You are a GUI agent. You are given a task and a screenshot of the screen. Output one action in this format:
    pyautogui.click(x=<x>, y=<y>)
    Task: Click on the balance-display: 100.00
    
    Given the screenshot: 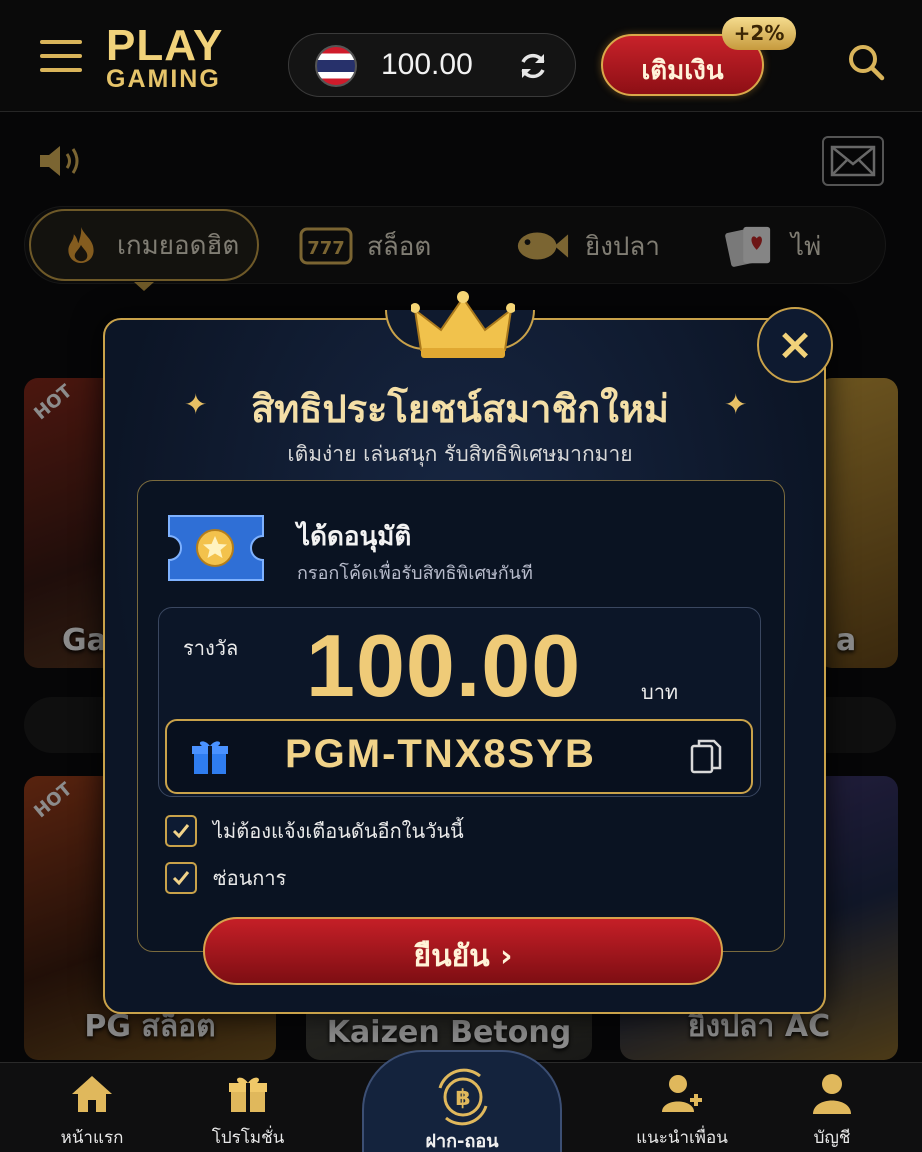 What is the action you would take?
    pyautogui.click(x=432, y=65)
    